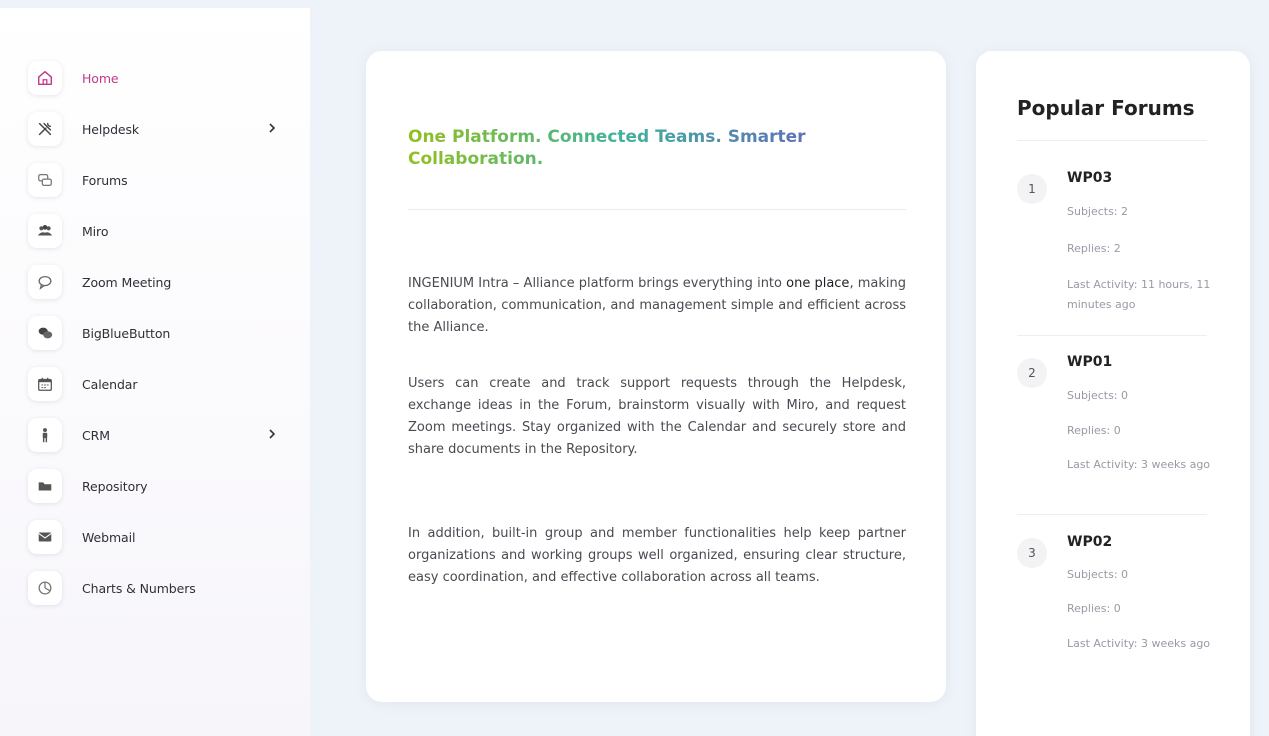  What do you see at coordinates (96, 435) in the screenshot?
I see `sidebar-item-label: CRM` at bounding box center [96, 435].